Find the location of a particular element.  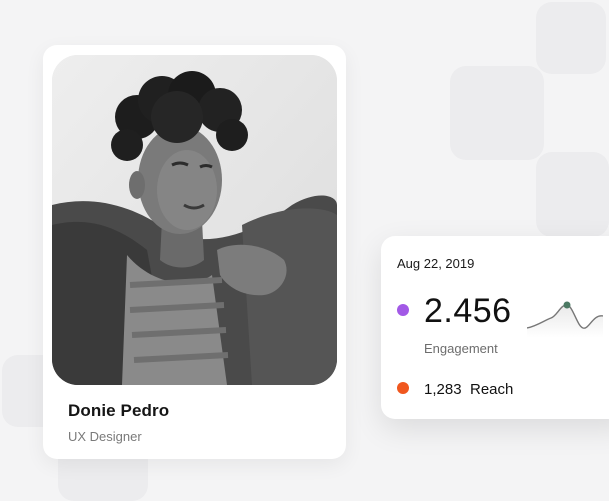

profile-role: UX Designer is located at coordinates (105, 436).